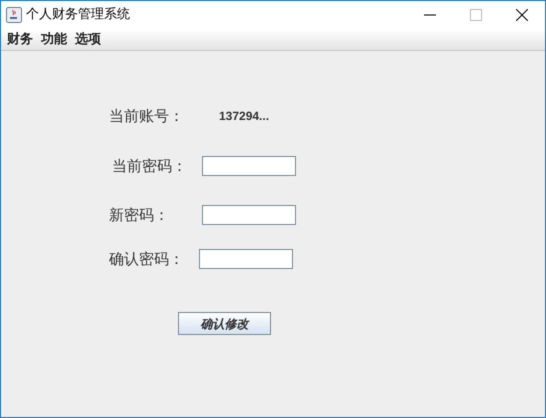 Image resolution: width=546 pixels, height=418 pixels. I want to click on window-title: 个人财务管理系统, so click(78, 15).